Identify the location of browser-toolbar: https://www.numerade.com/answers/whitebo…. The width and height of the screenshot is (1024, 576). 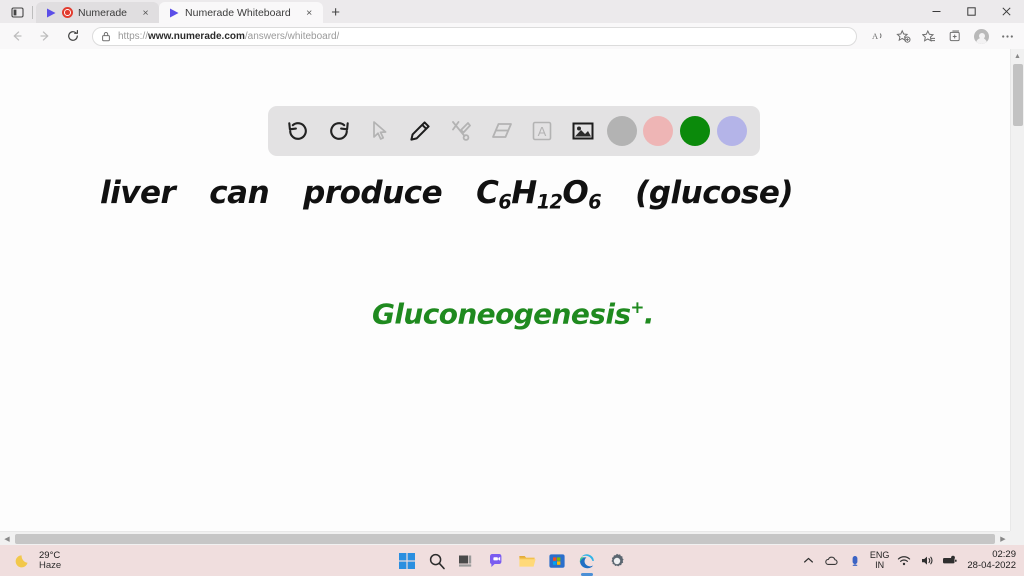
(512, 36).